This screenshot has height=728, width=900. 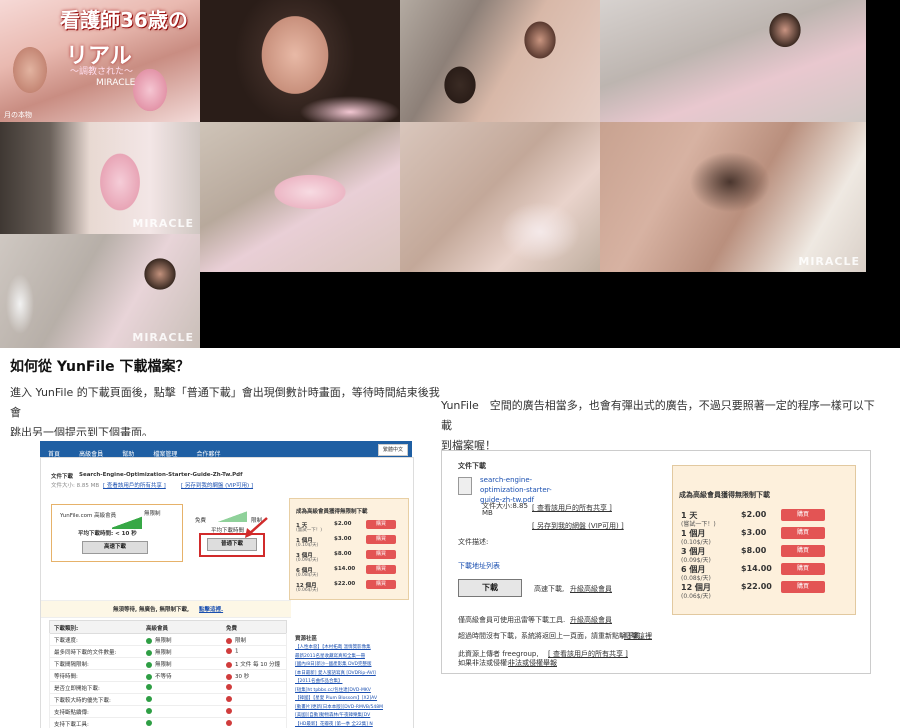 What do you see at coordinates (232, 629) in the screenshot?
I see `table-header-cell: 免費` at bounding box center [232, 629].